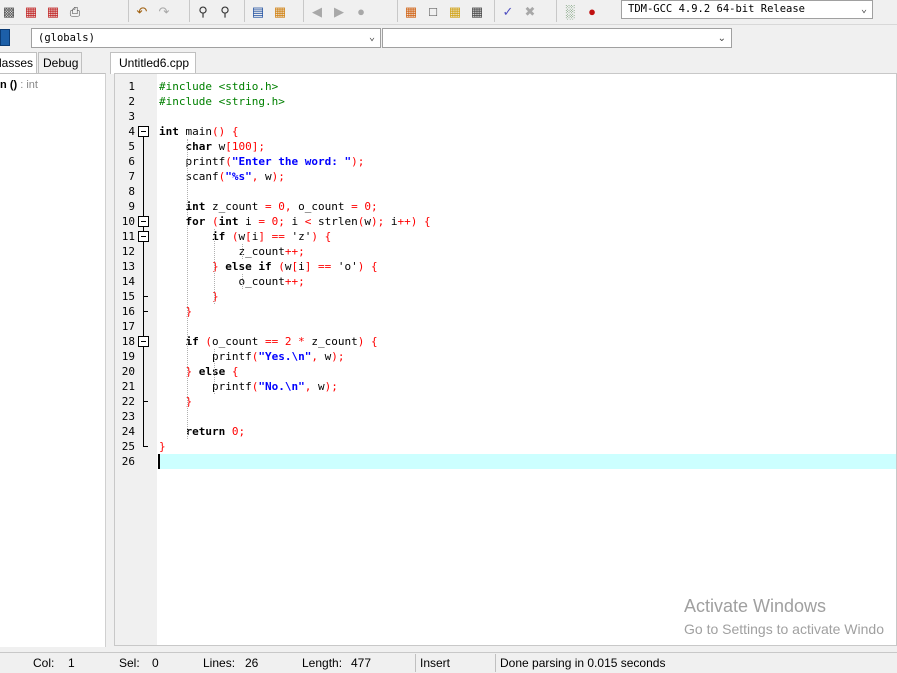 The height and width of the screenshot is (673, 897). Describe the element at coordinates (527, 461) in the screenshot. I see `code-line` at that location.